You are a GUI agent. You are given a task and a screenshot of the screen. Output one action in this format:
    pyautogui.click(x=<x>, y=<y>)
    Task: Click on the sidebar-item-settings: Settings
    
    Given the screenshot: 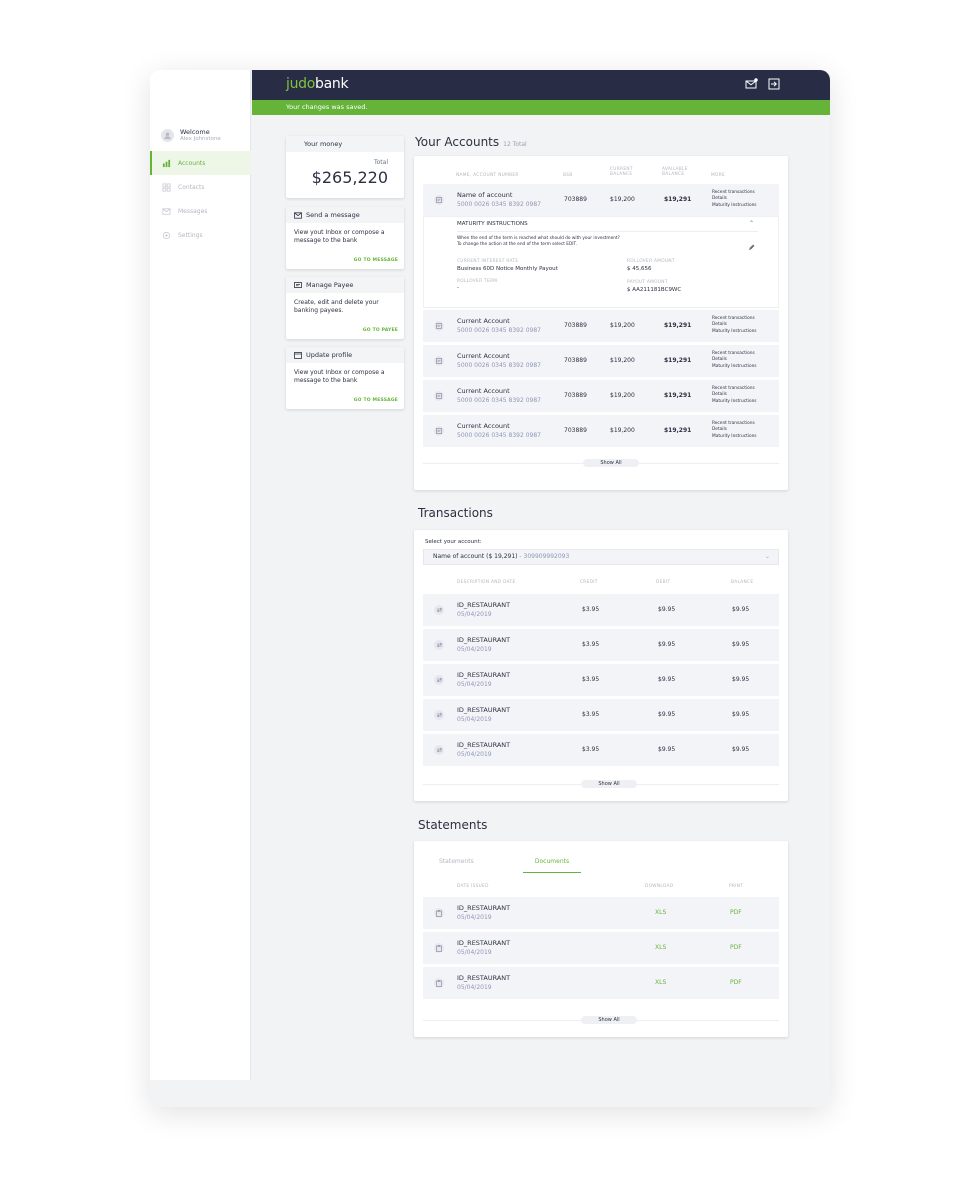 What is the action you would take?
    pyautogui.click(x=200, y=235)
    